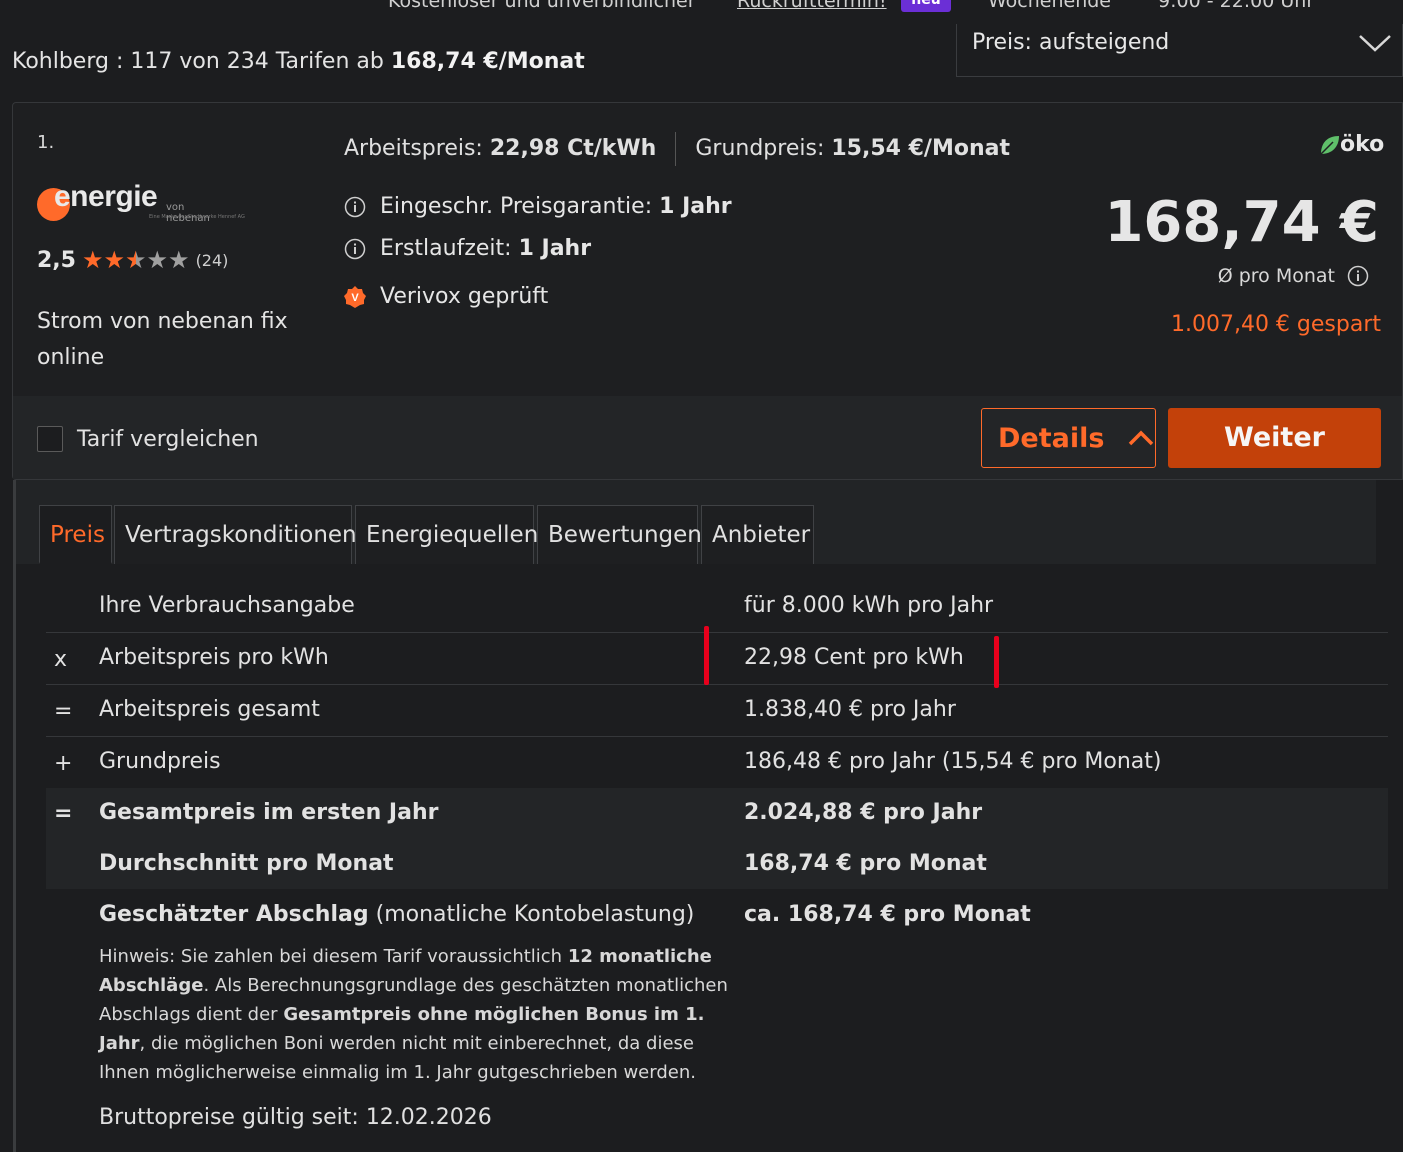 This screenshot has width=1403, height=1152. I want to click on star-half-icon: ★, so click(136, 260).